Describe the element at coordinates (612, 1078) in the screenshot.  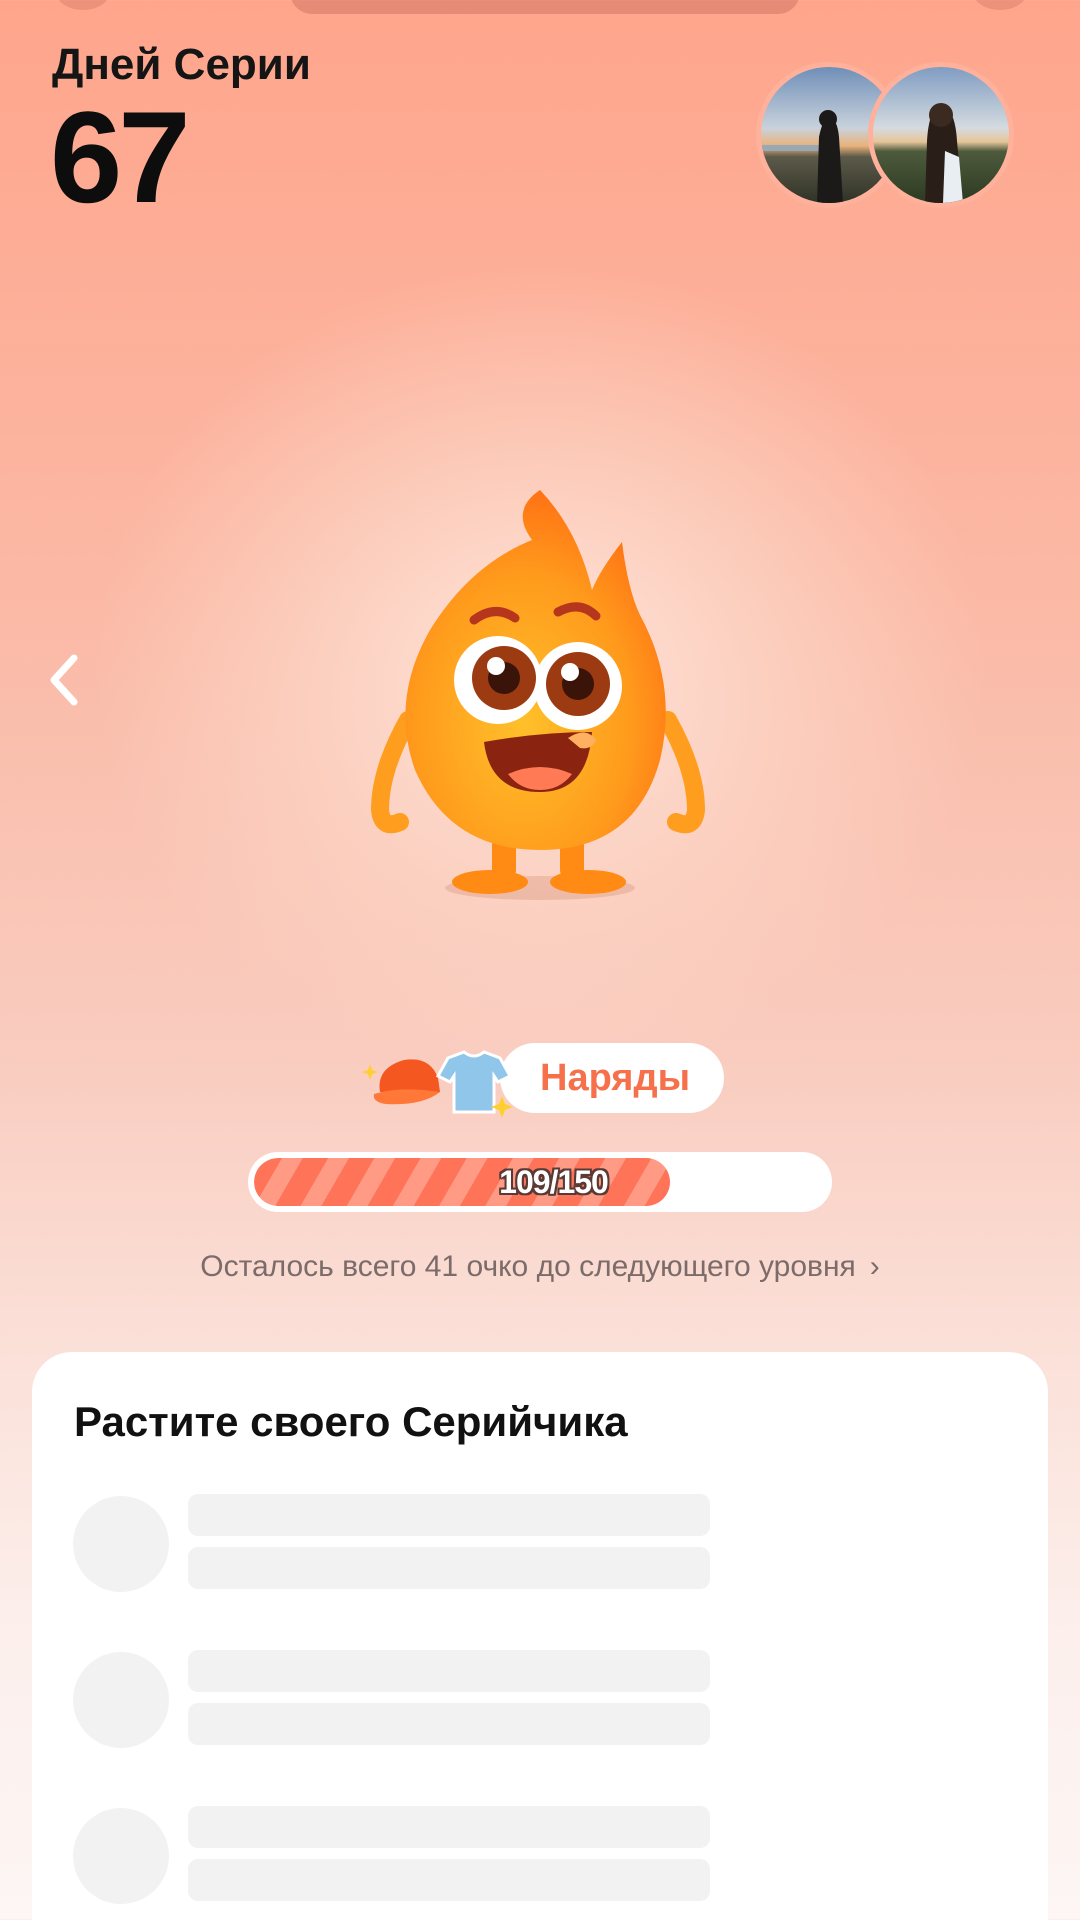
I see `outfits-label: Наряды` at that location.